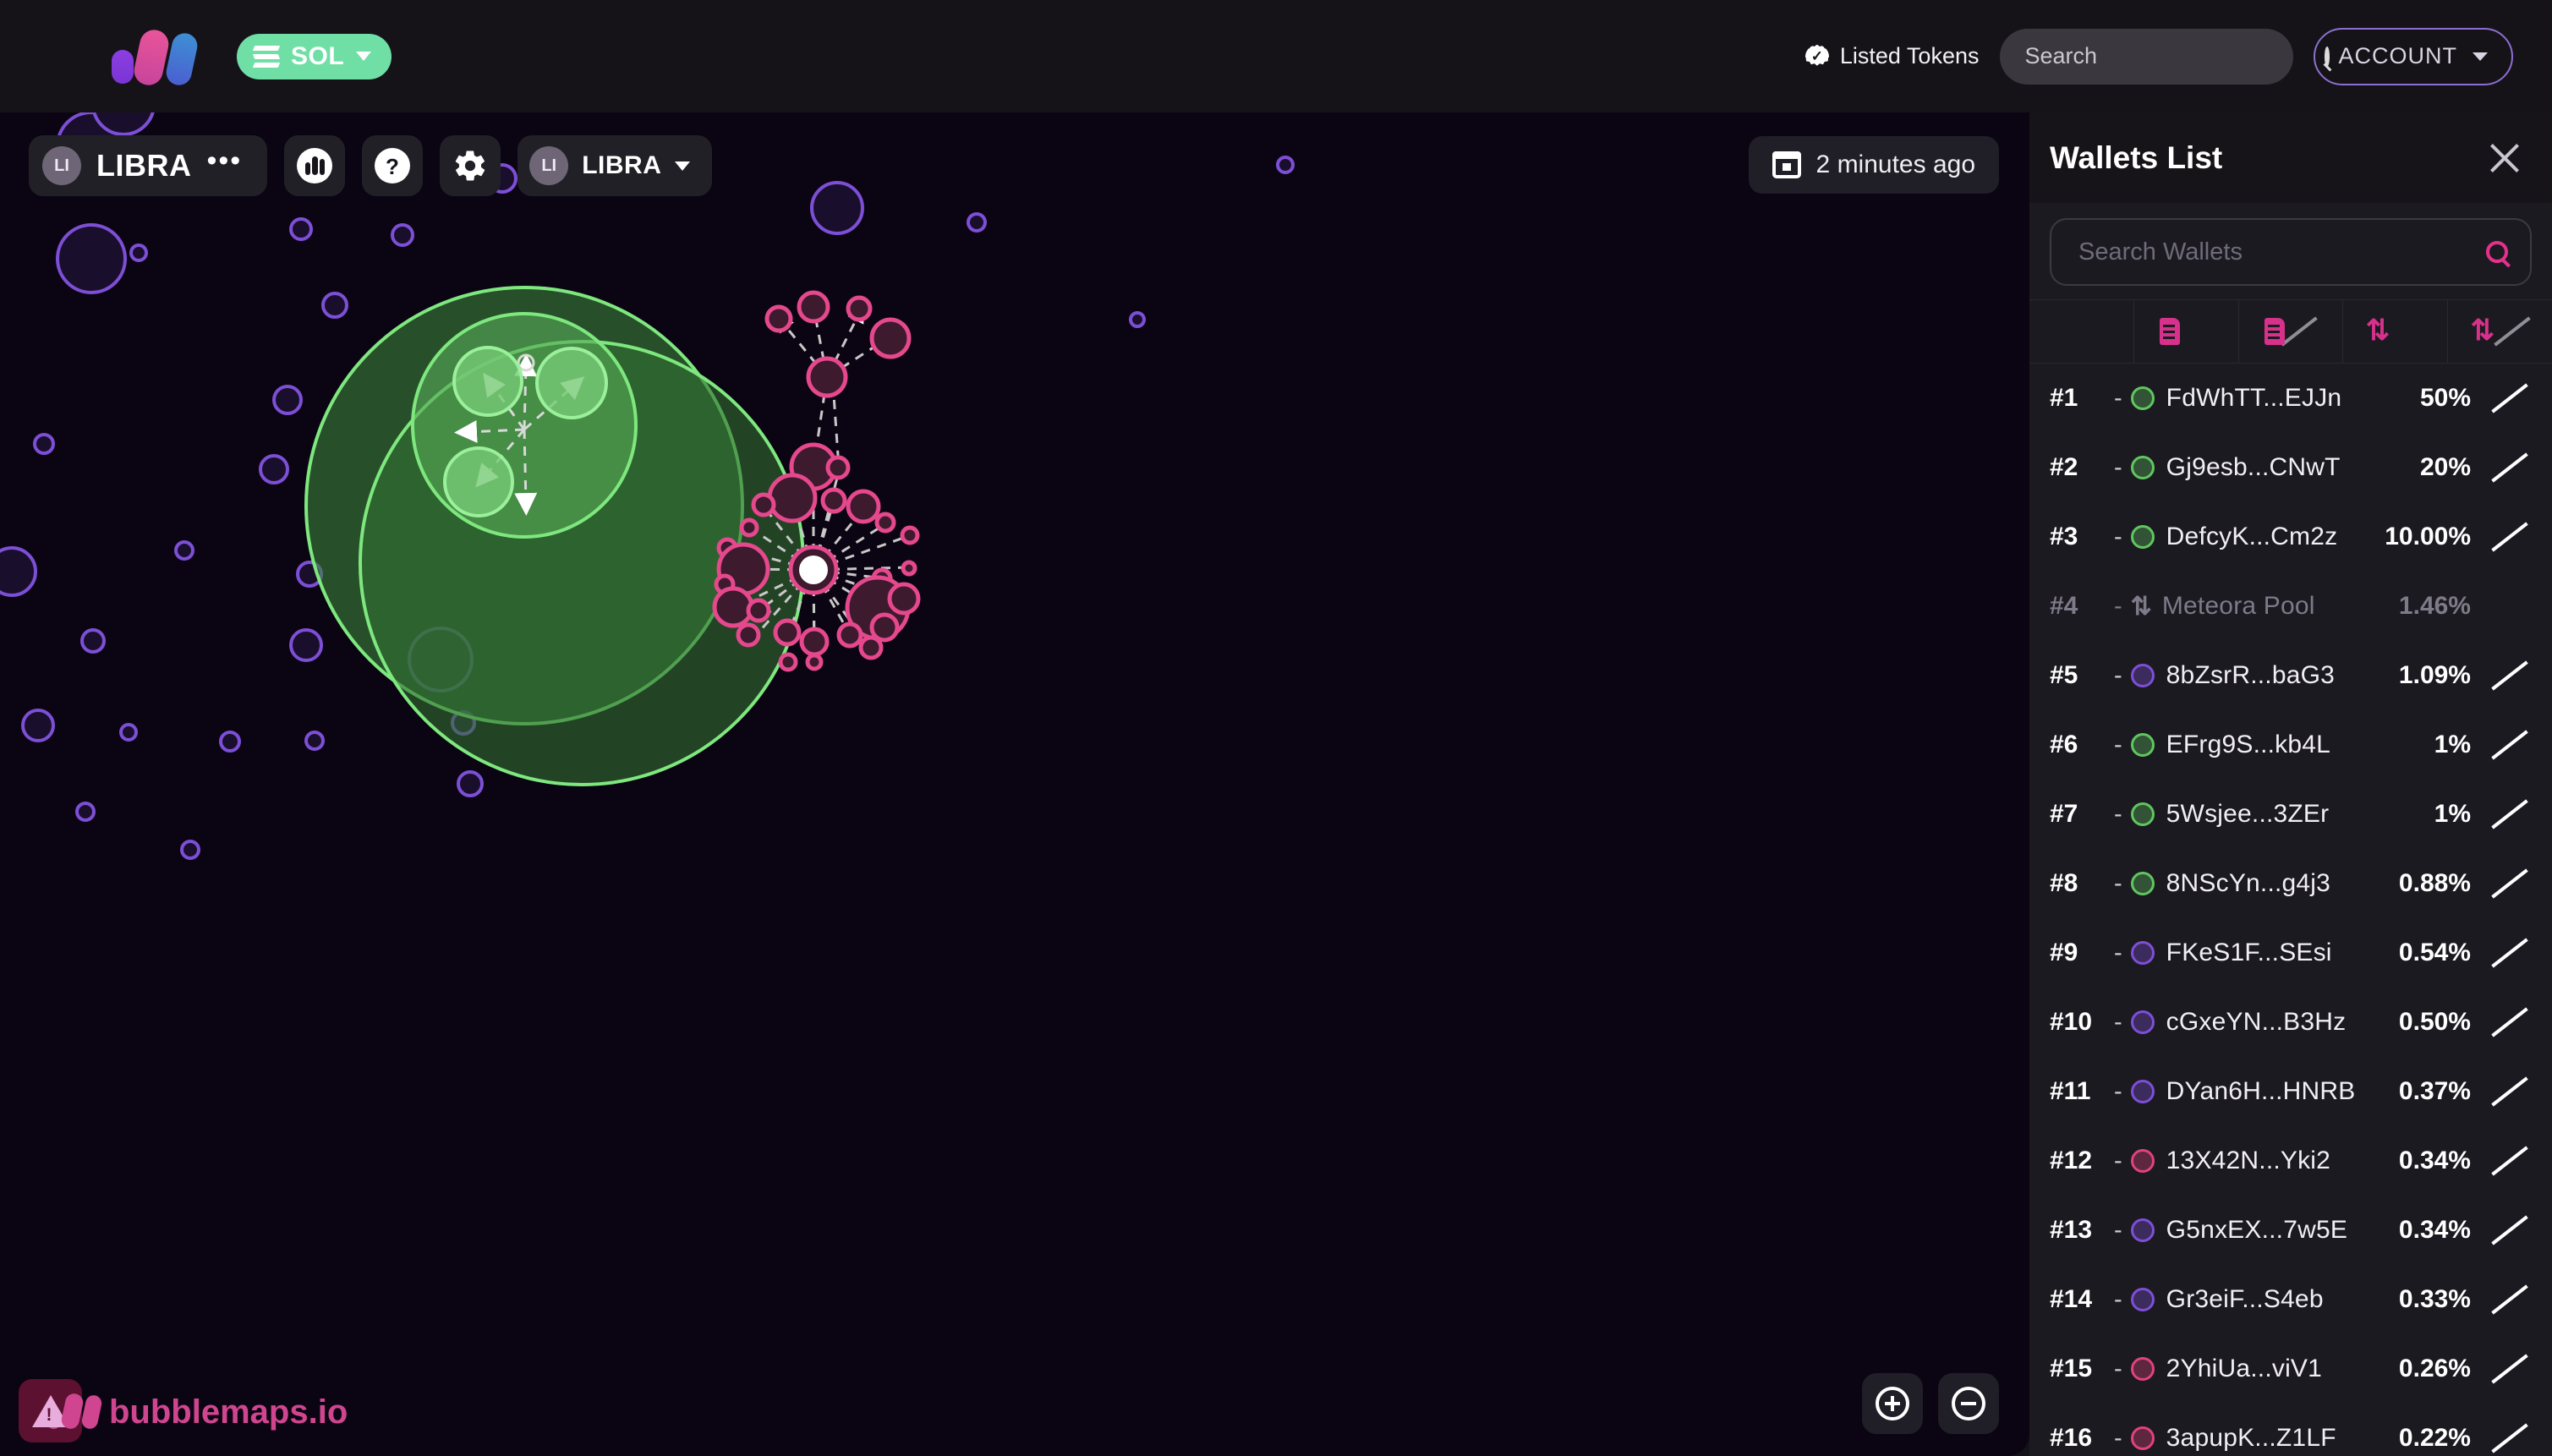 Image resolution: width=2552 pixels, height=1456 pixels. I want to click on wallet-address: Gr3eiF...S4eb, so click(2245, 1299).